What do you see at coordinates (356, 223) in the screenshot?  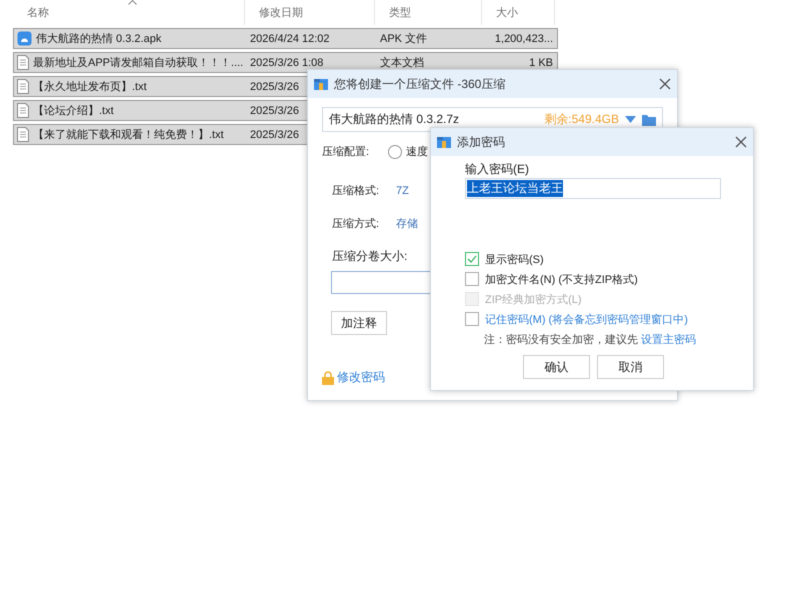 I see `setting-label: 压缩方式:` at bounding box center [356, 223].